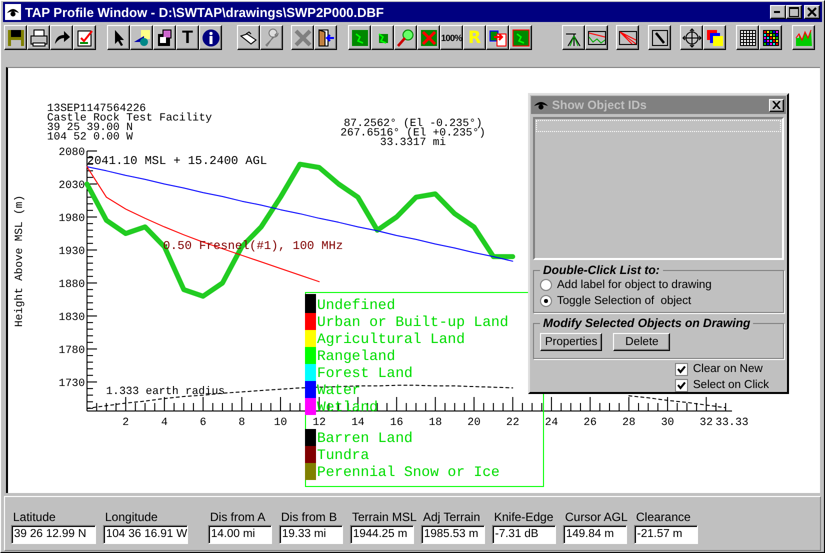 This screenshot has height=553, width=825. Describe the element at coordinates (71, 284) in the screenshot. I see `tick-label: 1880` at that location.